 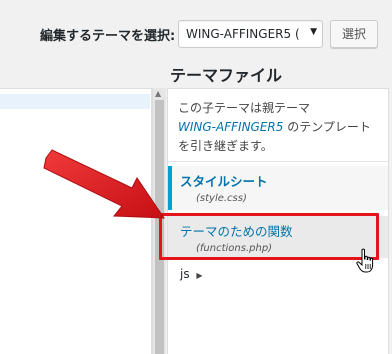 What do you see at coordinates (224, 181) in the screenshot?
I see `file-item-label: スタイルシート` at bounding box center [224, 181].